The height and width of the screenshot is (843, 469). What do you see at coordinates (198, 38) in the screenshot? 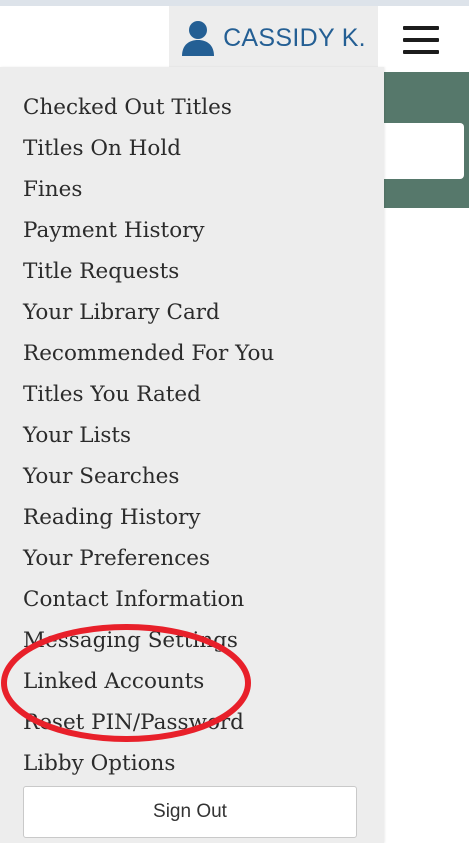
I see `user-icon` at bounding box center [198, 38].